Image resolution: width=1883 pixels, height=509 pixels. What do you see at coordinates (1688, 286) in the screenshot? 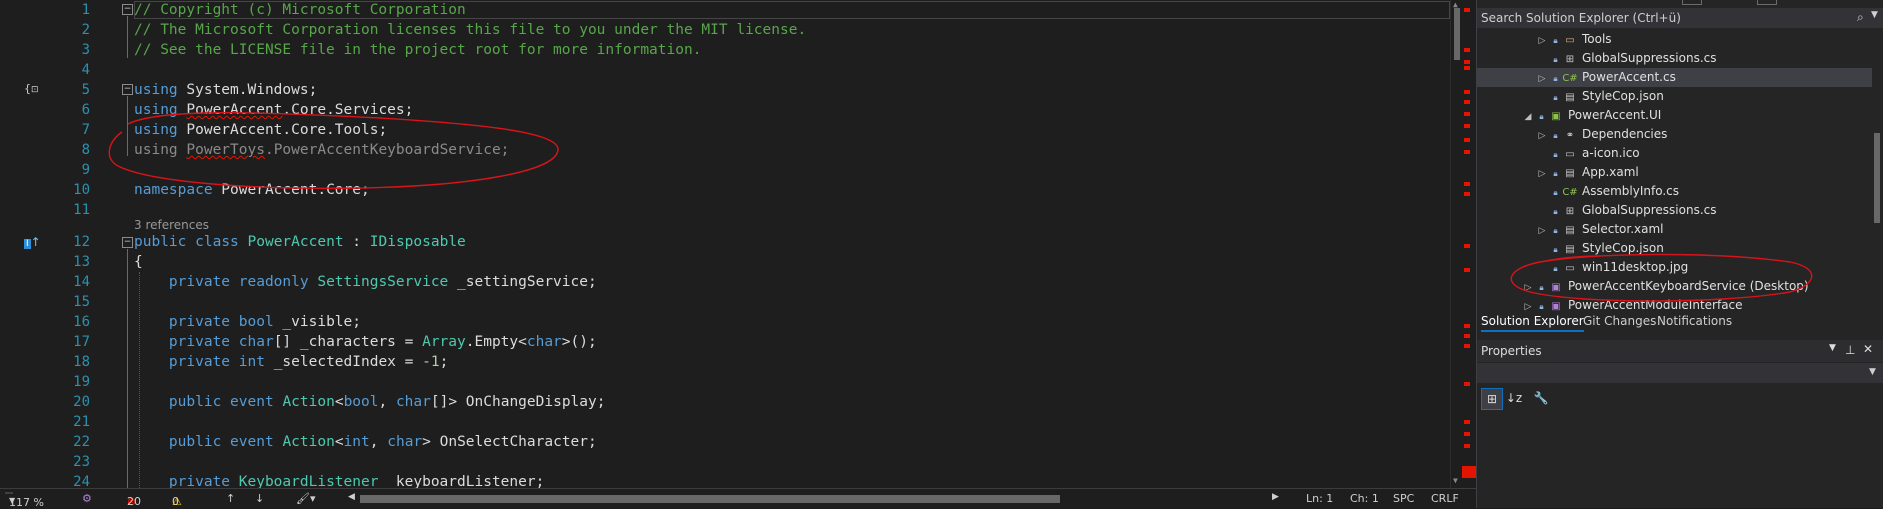
I see `tree-item-label: PowerAccentKeyboardService (Desktop)` at bounding box center [1688, 286].